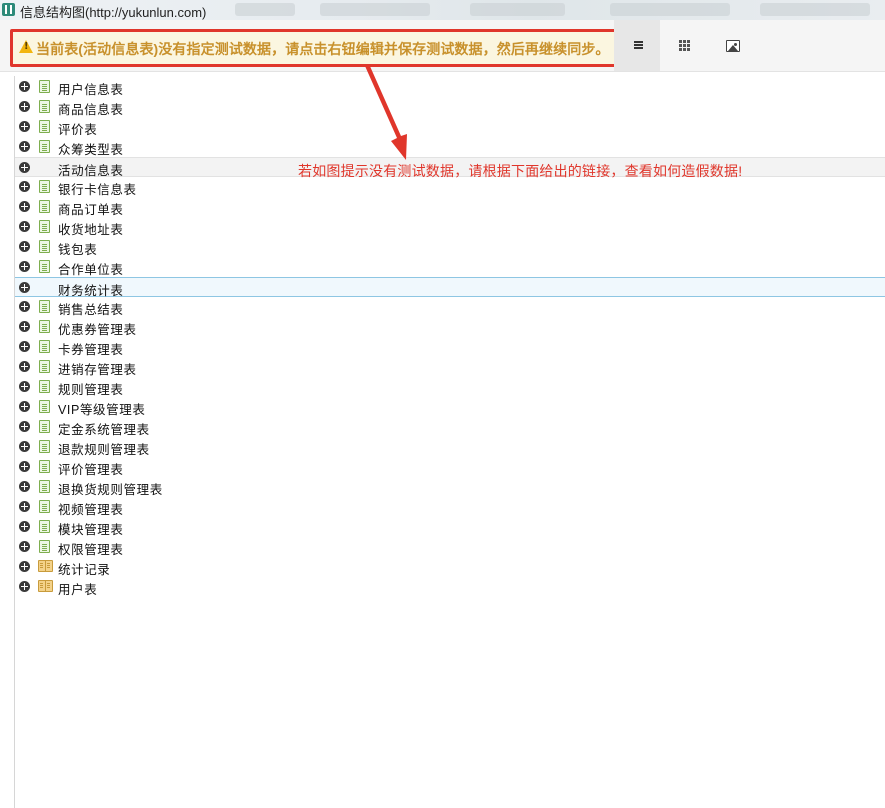  What do you see at coordinates (91, 150) in the screenshot?
I see `tree-item-label: 众筹类型表` at bounding box center [91, 150].